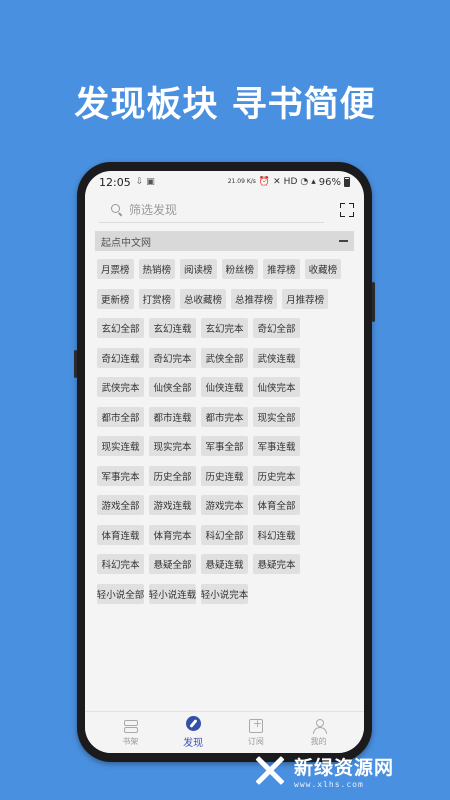  What do you see at coordinates (276, 505) in the screenshot?
I see `tag-chip: 体育全部` at bounding box center [276, 505].